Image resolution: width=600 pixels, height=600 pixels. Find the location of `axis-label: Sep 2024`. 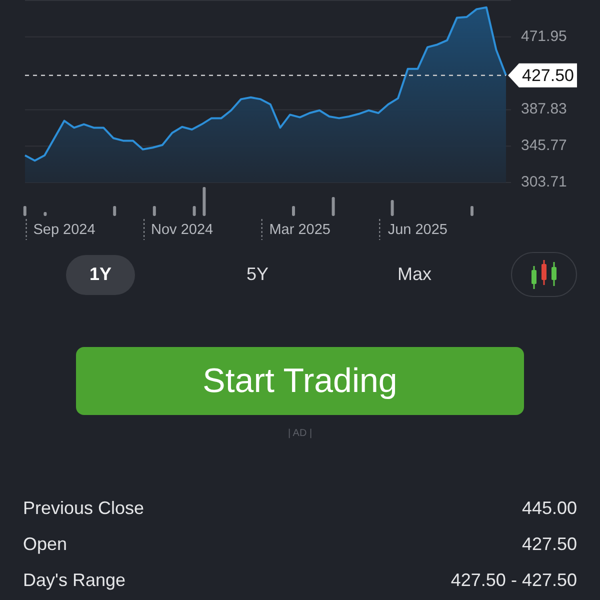

axis-label: Sep 2024 is located at coordinates (64, 230).